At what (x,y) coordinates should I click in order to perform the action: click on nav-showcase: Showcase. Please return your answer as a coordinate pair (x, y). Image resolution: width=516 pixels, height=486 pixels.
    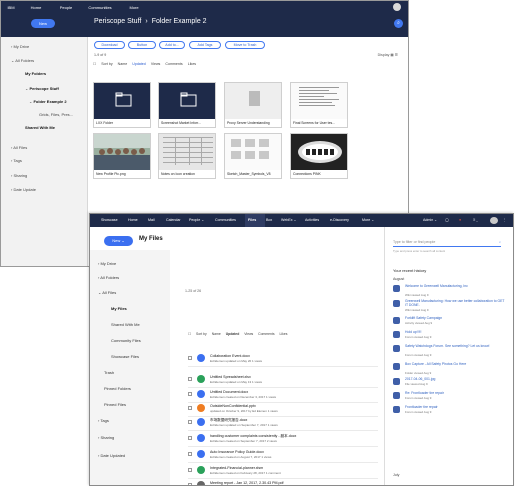
    Looking at the image, I should click on (109, 220).